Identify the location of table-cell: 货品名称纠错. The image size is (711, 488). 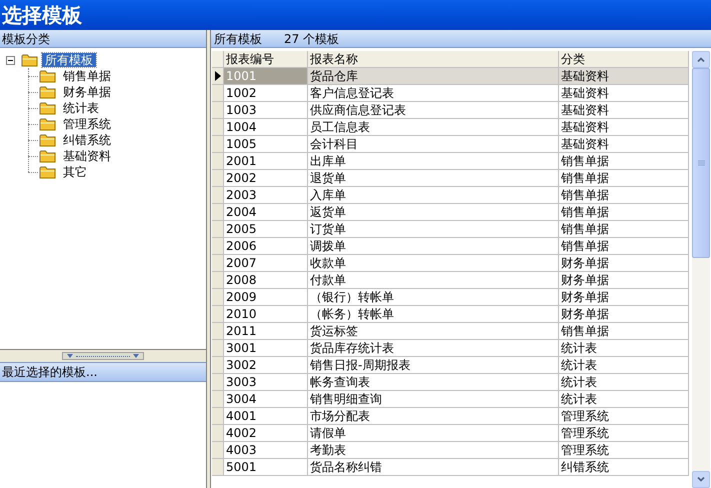
(433, 467).